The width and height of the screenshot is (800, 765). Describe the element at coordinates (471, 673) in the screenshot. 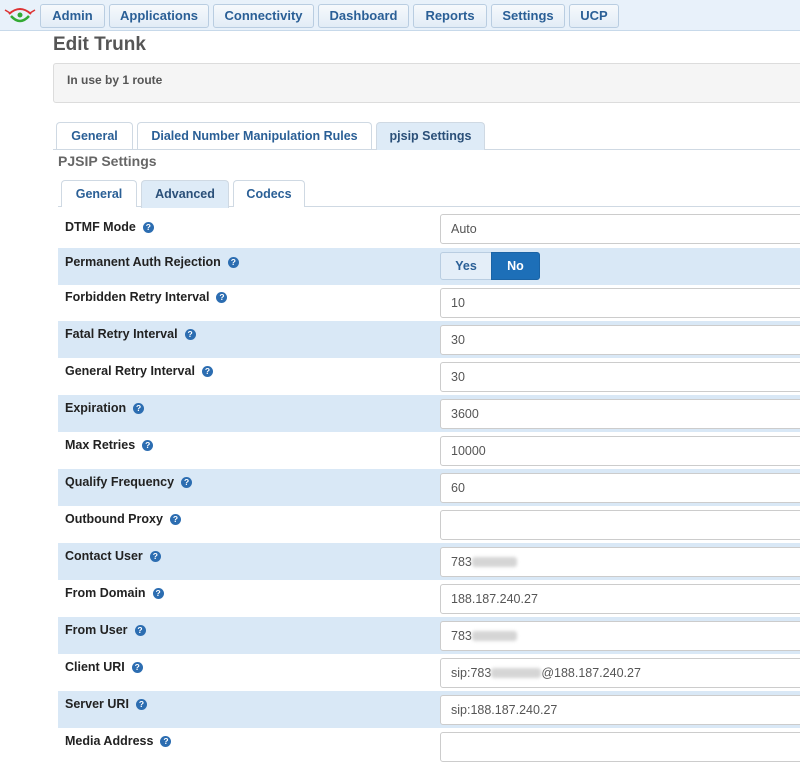

I see `client-uri-prefix: sip:783` at that location.